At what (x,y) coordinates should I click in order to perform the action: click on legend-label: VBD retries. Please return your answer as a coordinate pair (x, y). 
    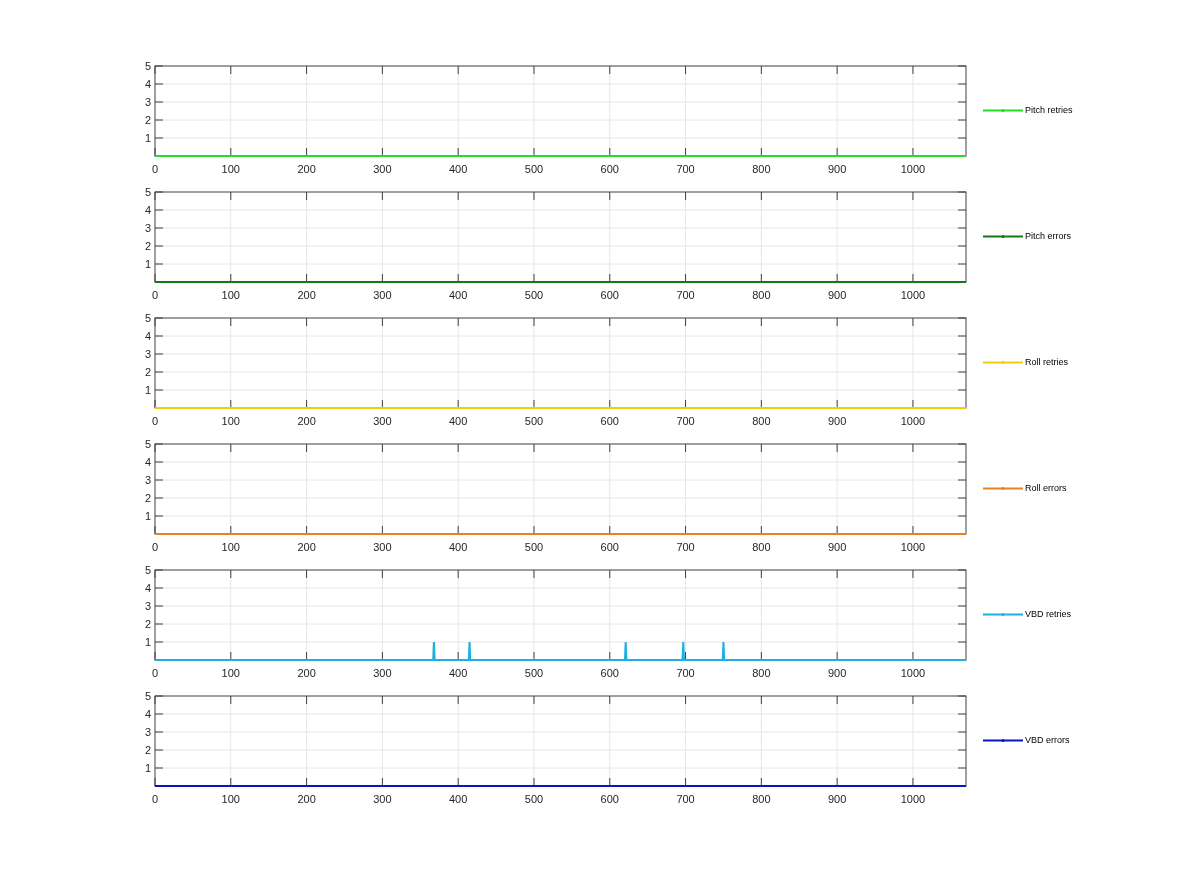
    Looking at the image, I should click on (1048, 614).